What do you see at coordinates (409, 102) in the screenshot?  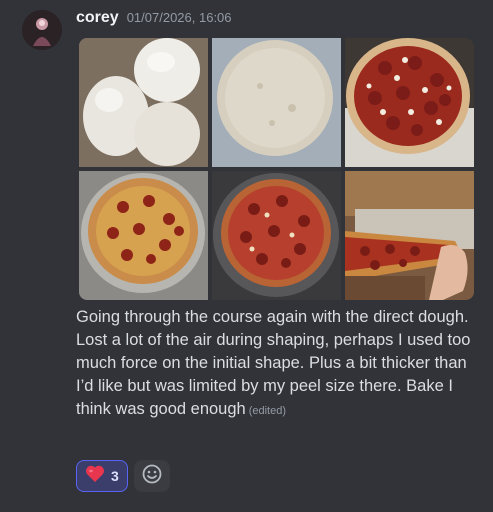 I see `pepperoni-pizza-on-peel-photo` at bounding box center [409, 102].